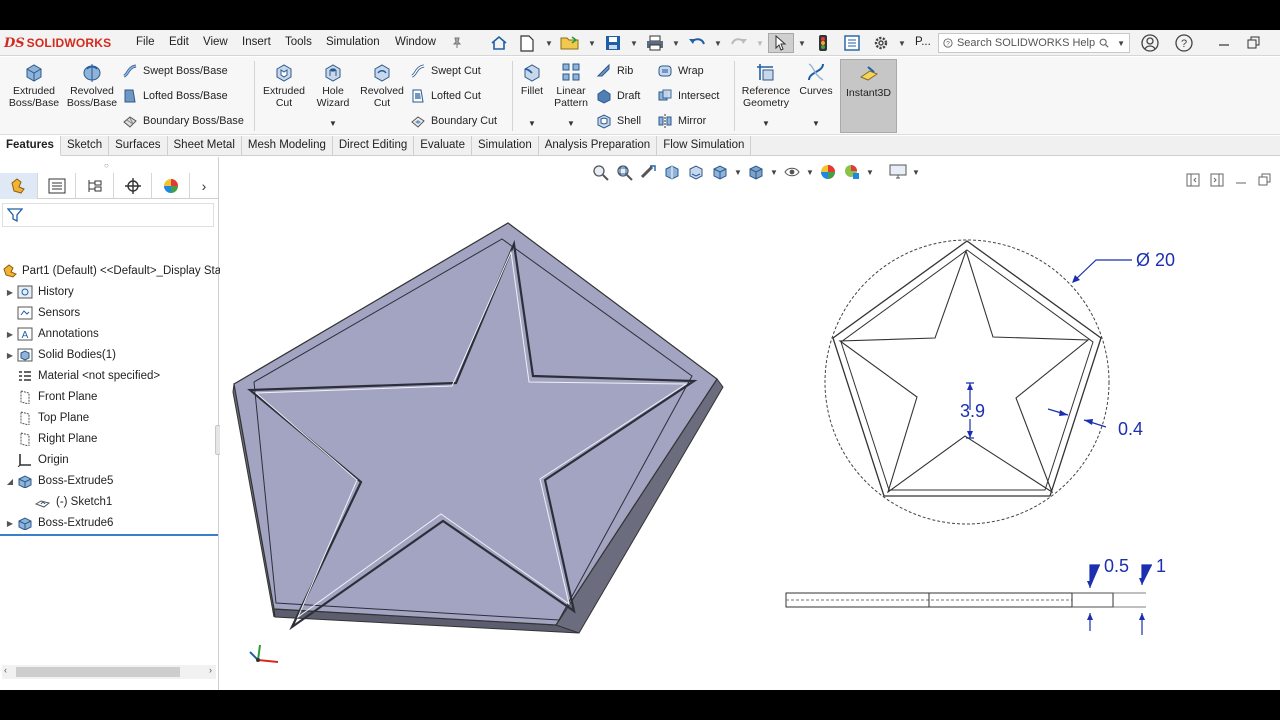 This screenshot has width=1280, height=720. I want to click on property-manager-tab, so click(57, 186).